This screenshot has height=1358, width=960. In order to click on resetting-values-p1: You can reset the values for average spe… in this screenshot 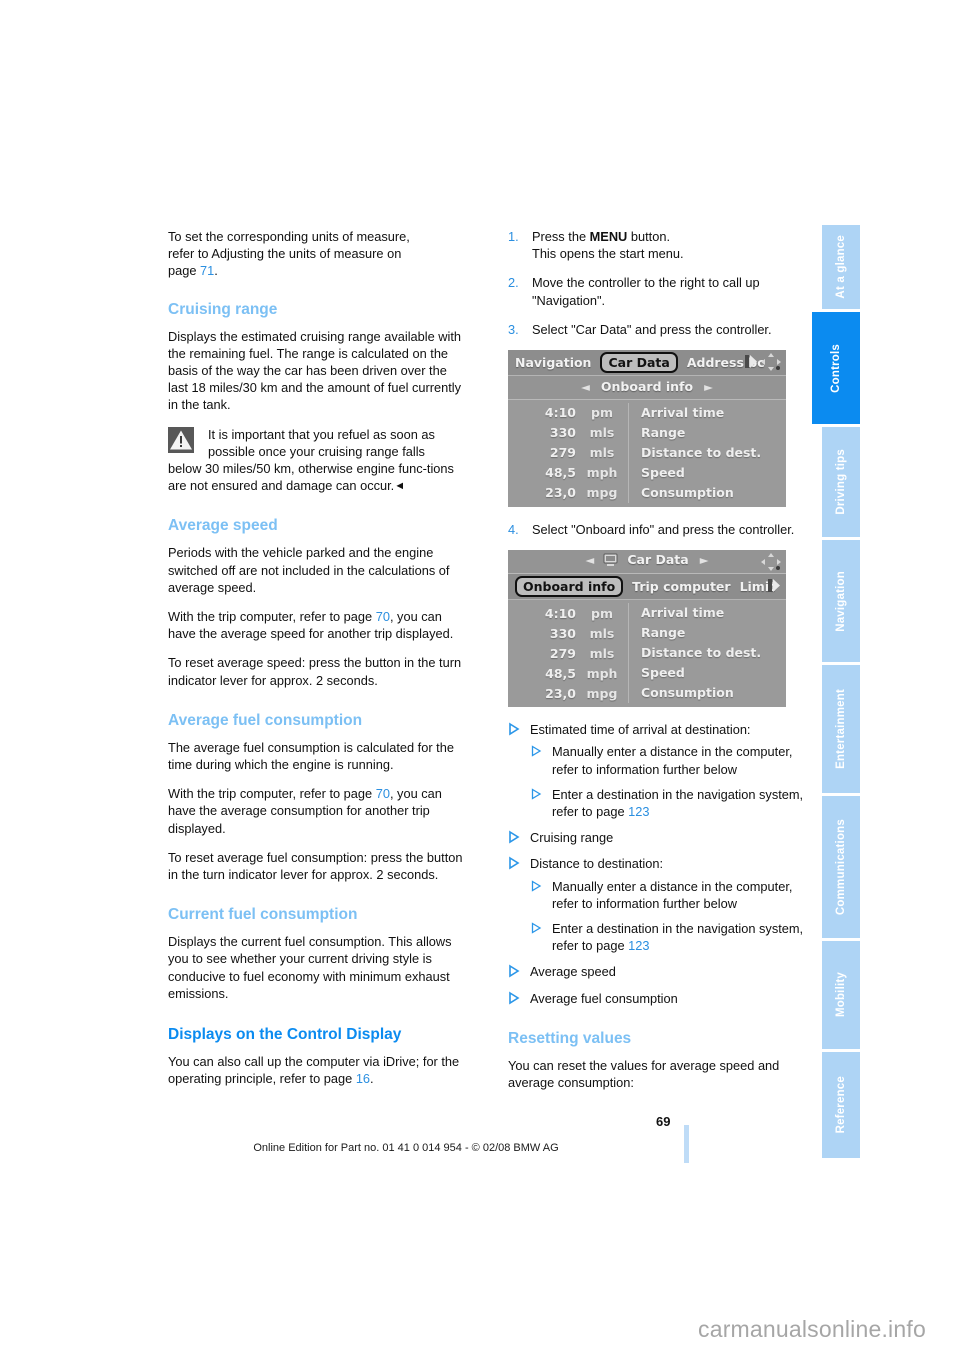, I will do `click(644, 1074)`.